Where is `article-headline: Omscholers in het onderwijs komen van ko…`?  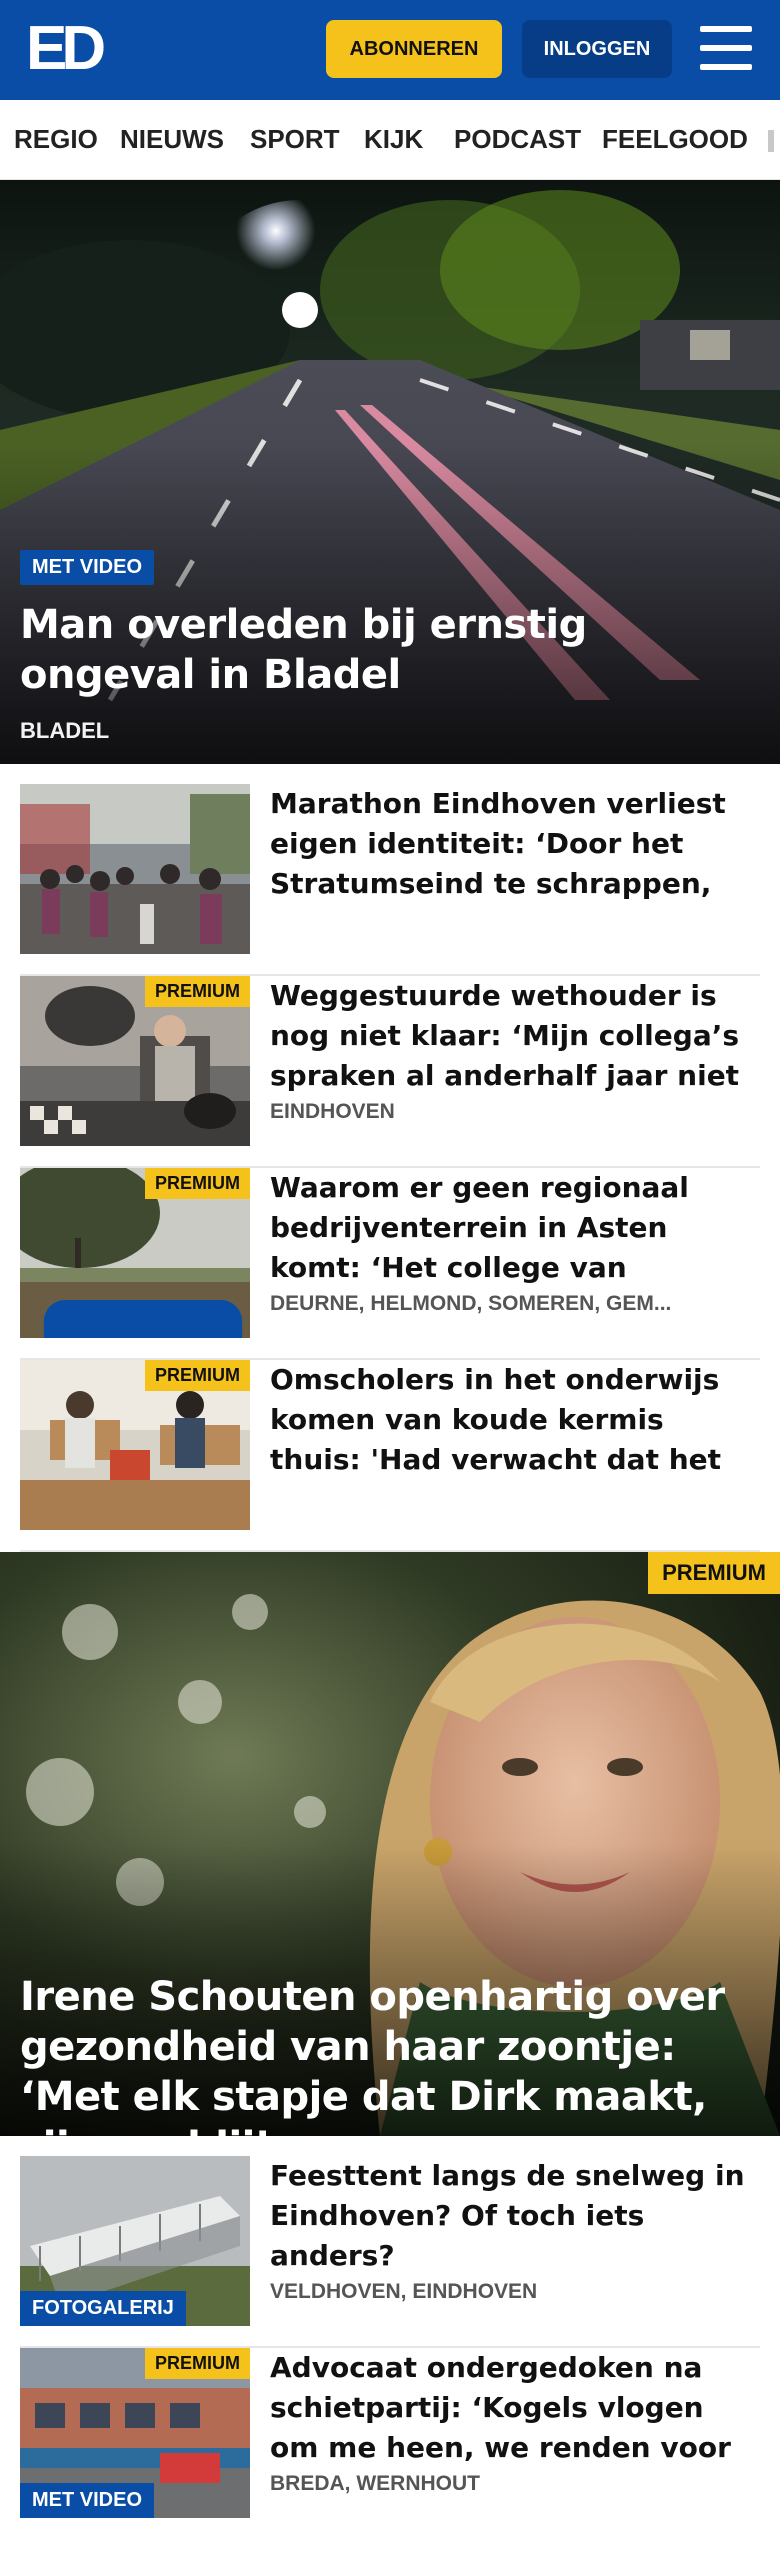 article-headline: Omscholers in het onderwijs komen van ko… is located at coordinates (515, 1420).